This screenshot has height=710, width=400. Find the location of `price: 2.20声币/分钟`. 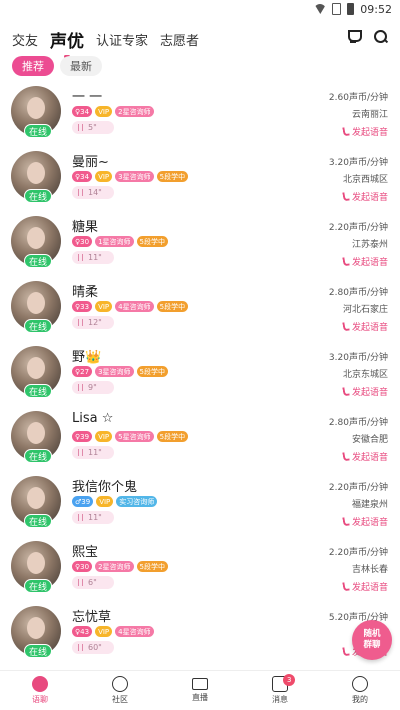

price: 2.20声币/分钟 is located at coordinates (358, 553).